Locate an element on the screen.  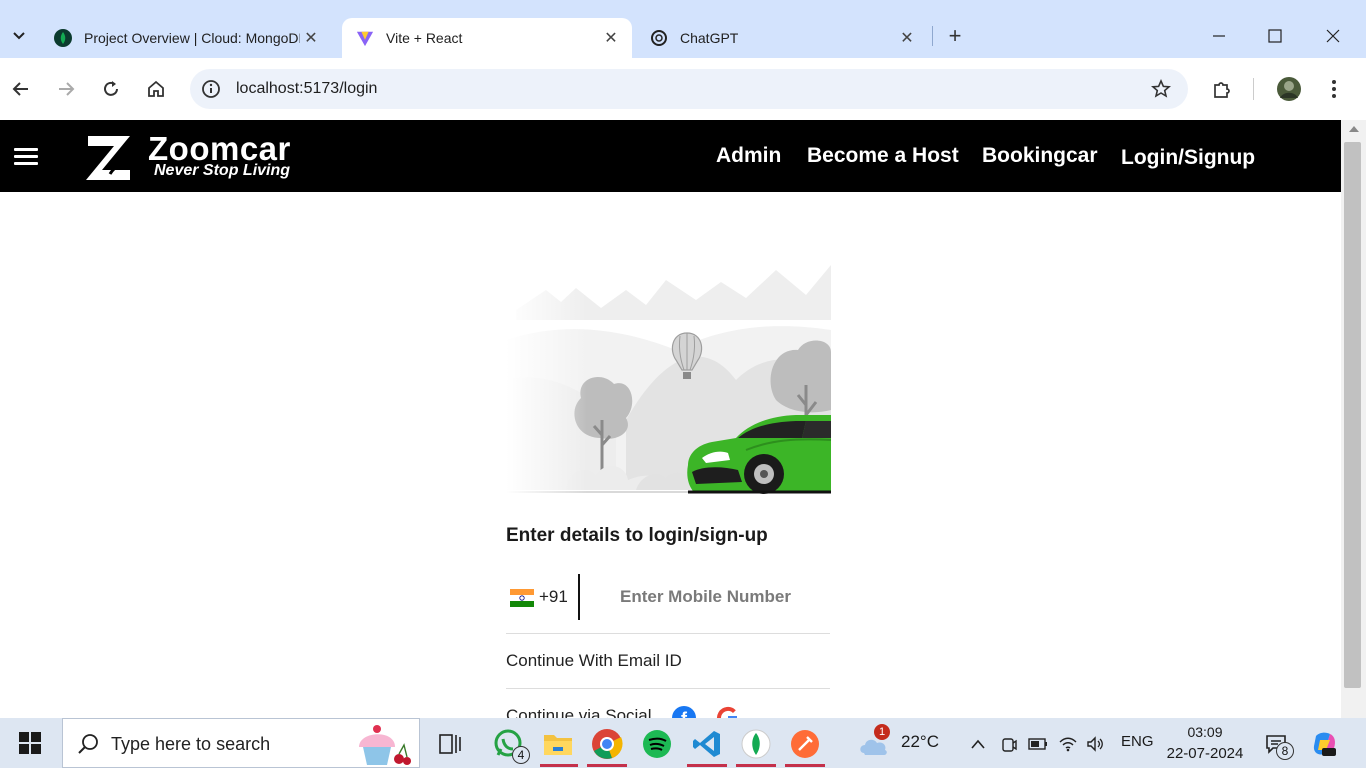
maximize-icon is located at coordinates (1275, 36).